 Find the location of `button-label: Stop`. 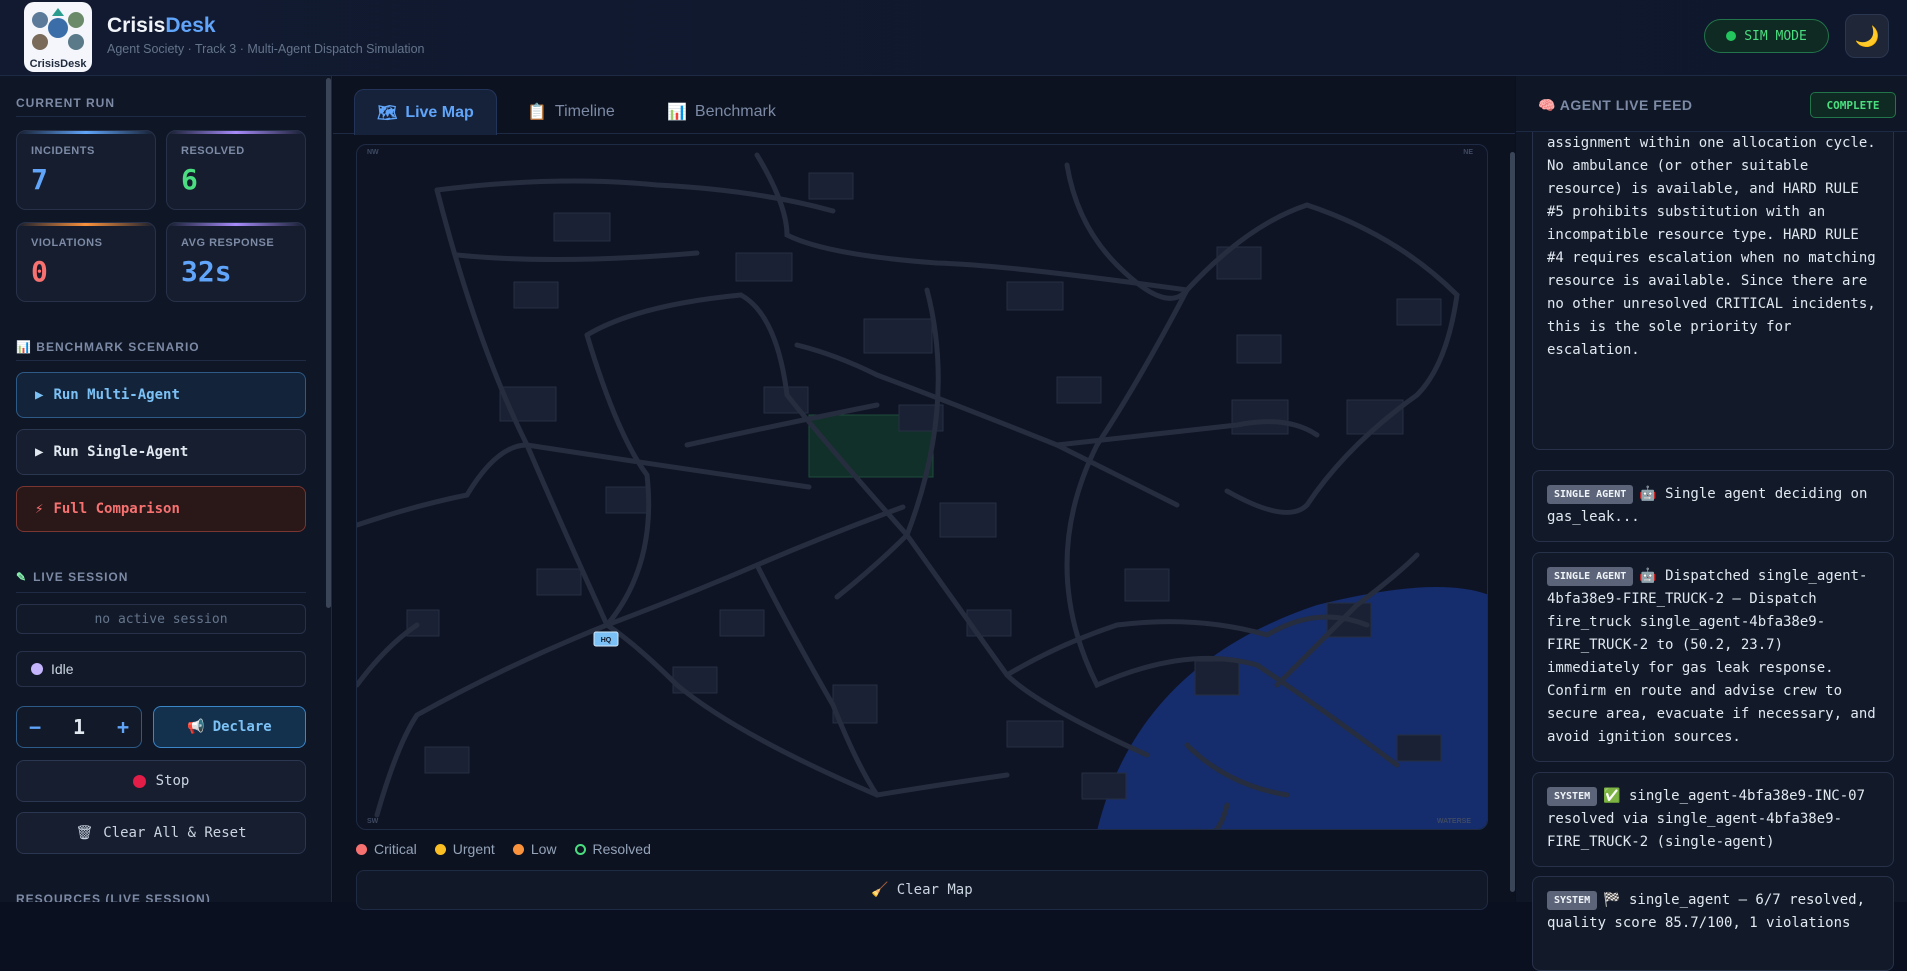

button-label: Stop is located at coordinates (172, 781).